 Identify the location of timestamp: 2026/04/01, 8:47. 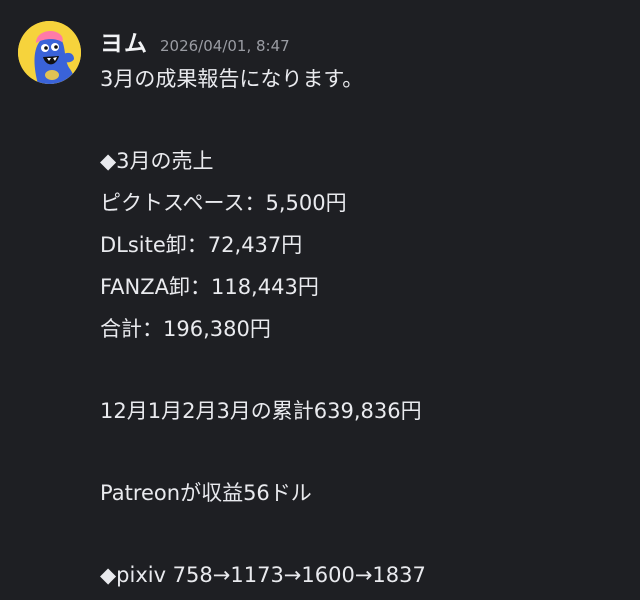
(225, 46).